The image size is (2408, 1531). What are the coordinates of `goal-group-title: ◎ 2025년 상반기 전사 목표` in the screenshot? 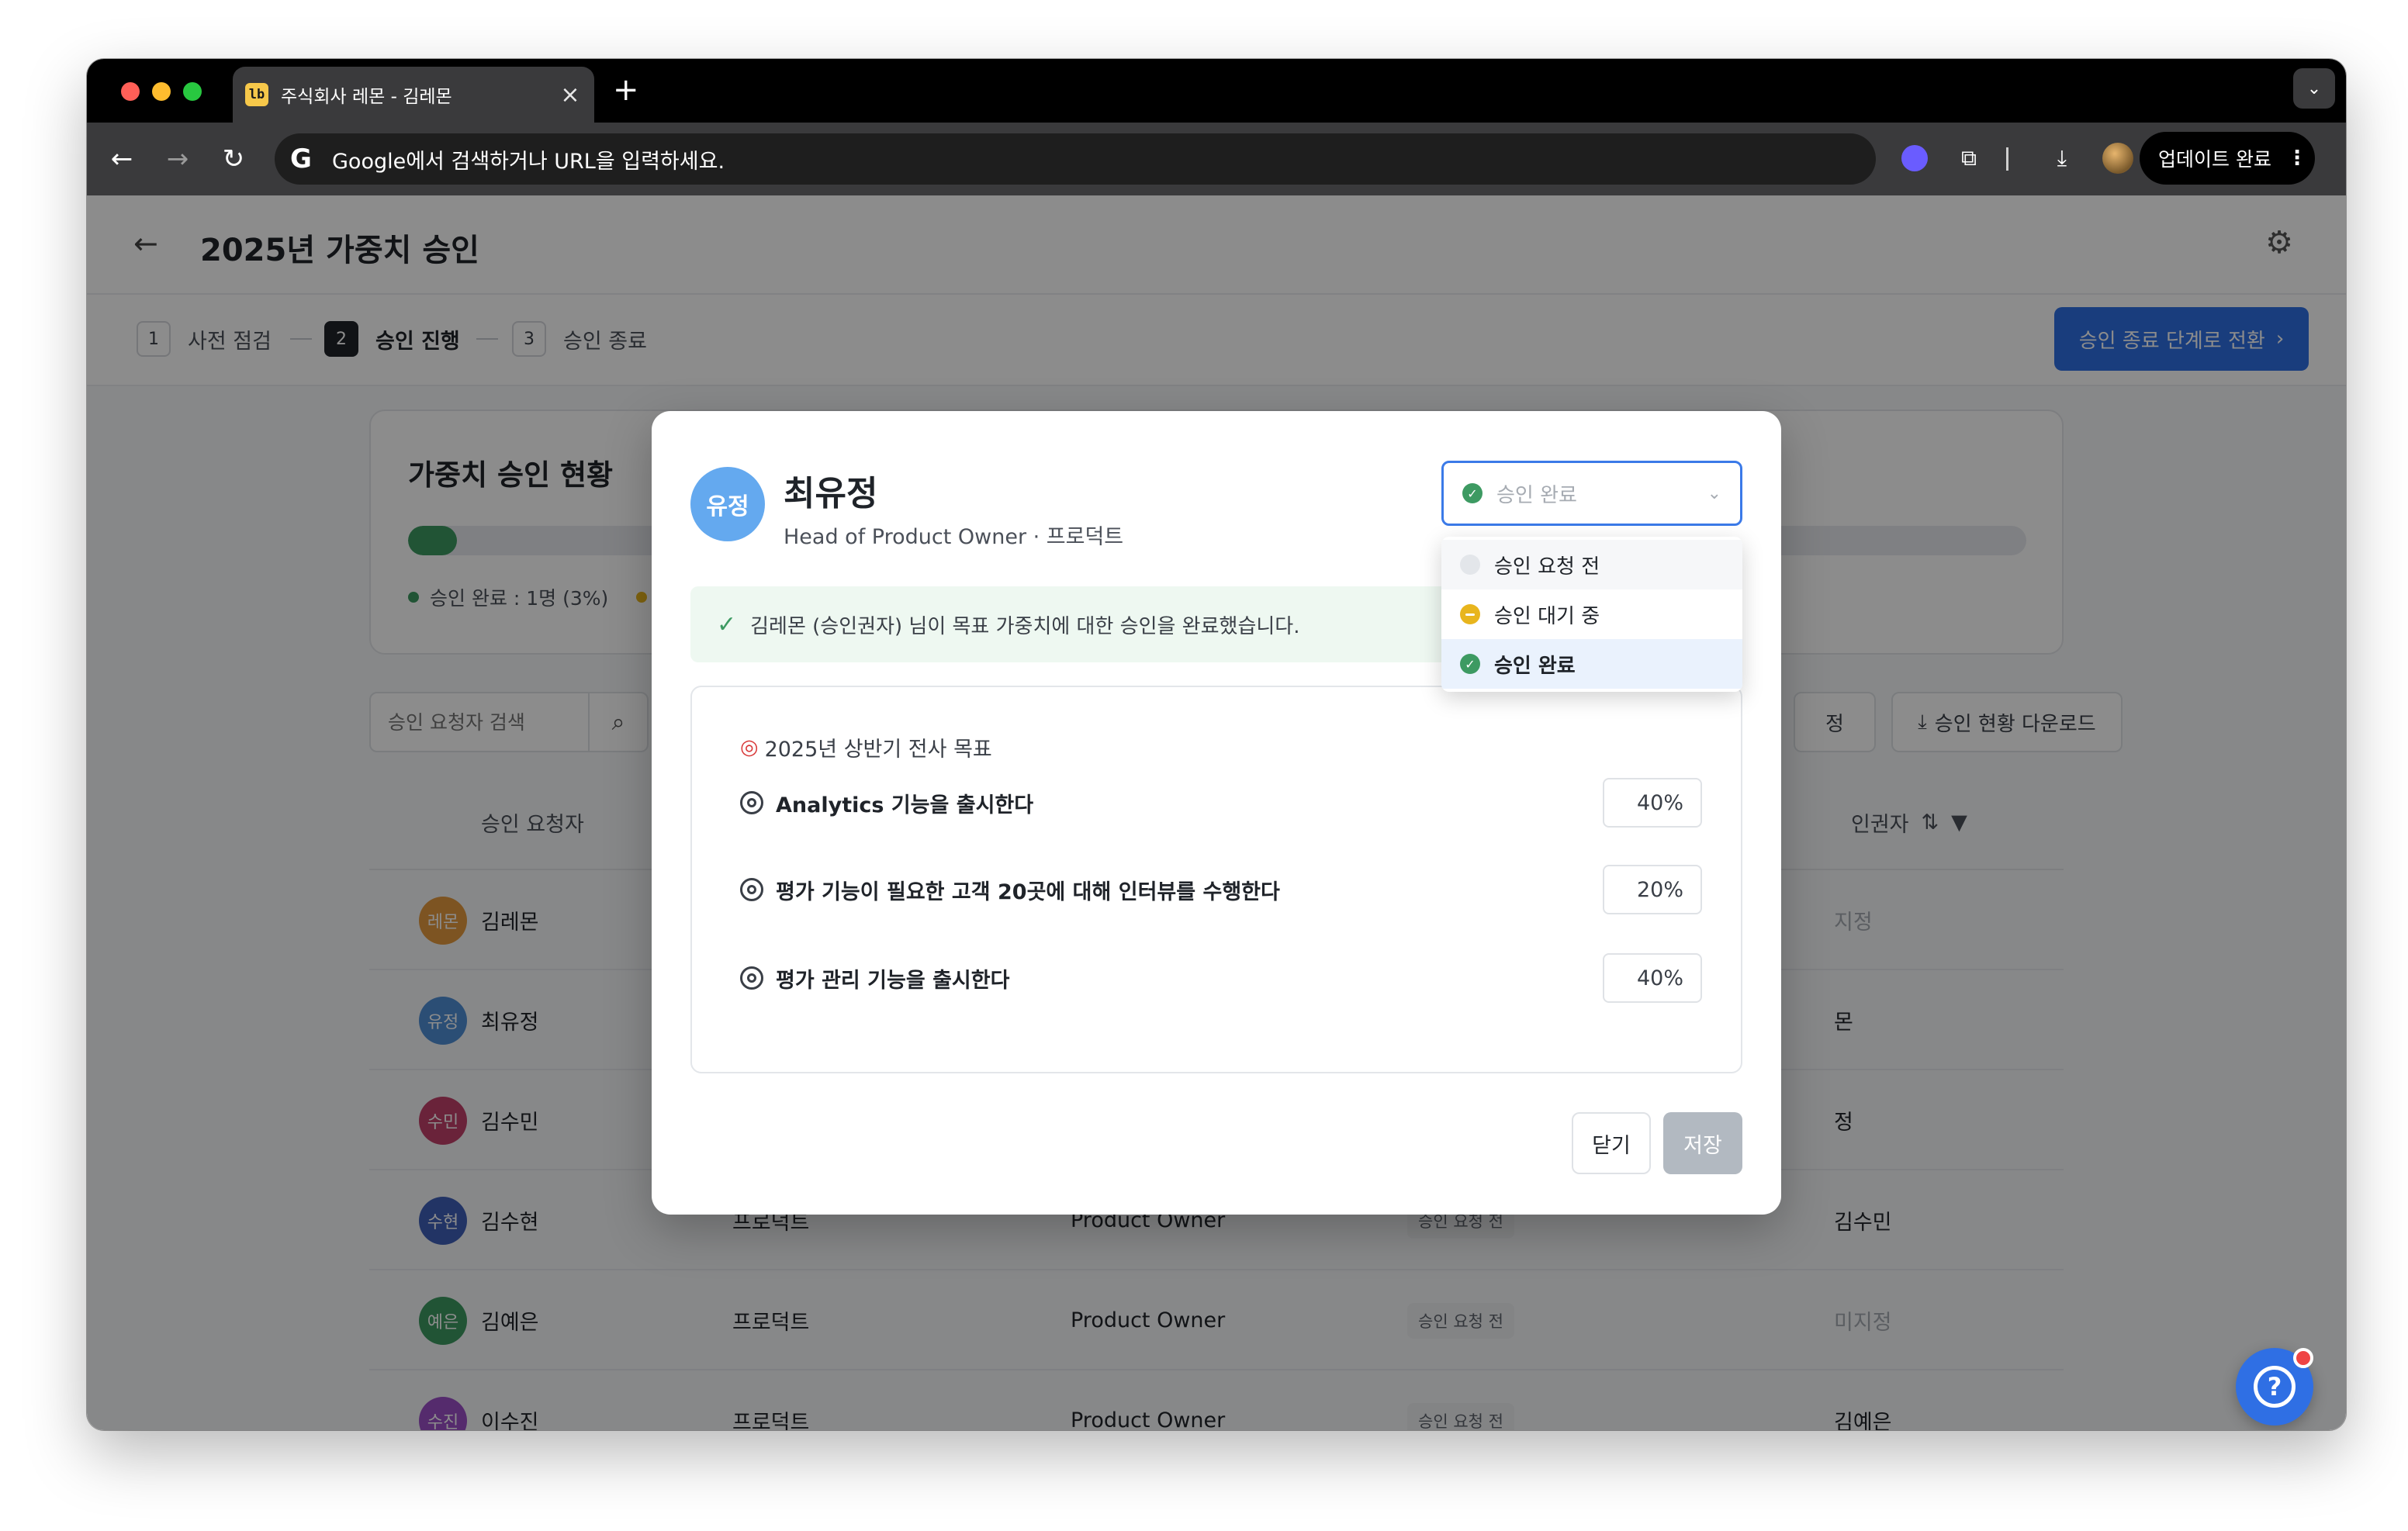 It's located at (866, 747).